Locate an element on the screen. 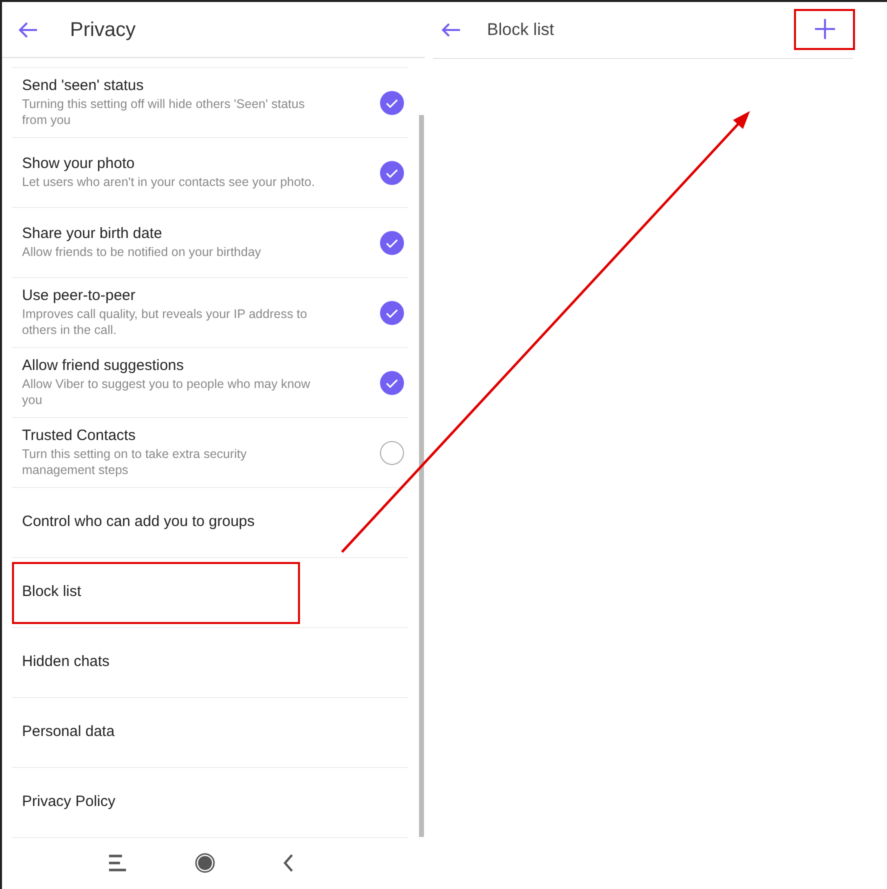  menu-item: Privacy Policy is located at coordinates (210, 803).